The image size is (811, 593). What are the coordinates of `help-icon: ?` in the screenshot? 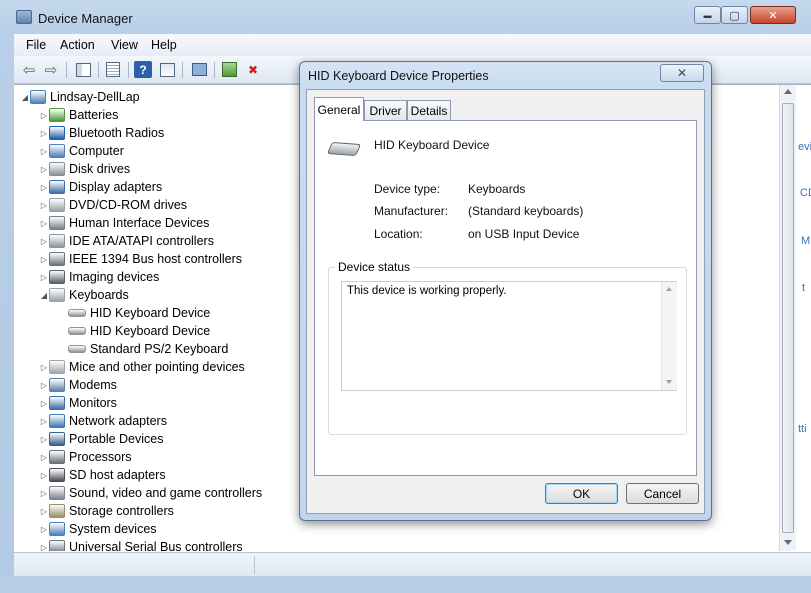 It's located at (143, 69).